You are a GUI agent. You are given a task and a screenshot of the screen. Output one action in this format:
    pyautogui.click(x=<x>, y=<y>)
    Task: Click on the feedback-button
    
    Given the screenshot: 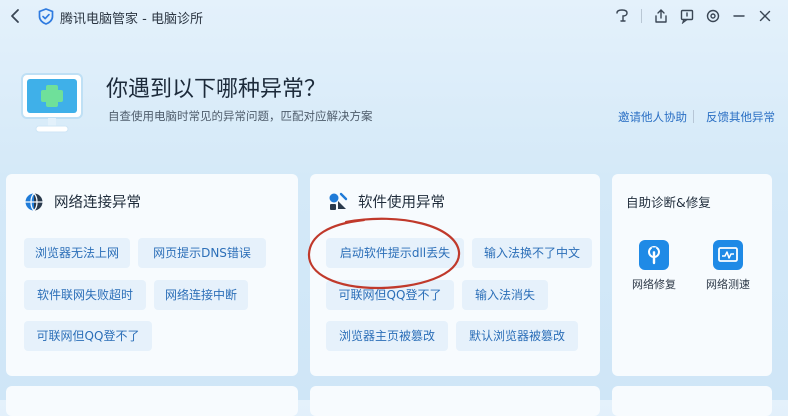 What is the action you would take?
    pyautogui.click(x=622, y=16)
    